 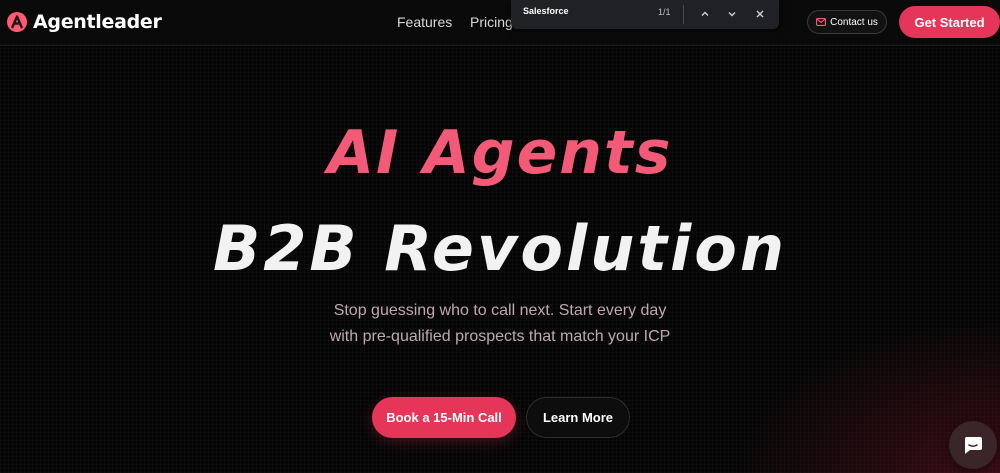 I want to click on close-icon, so click(x=760, y=14).